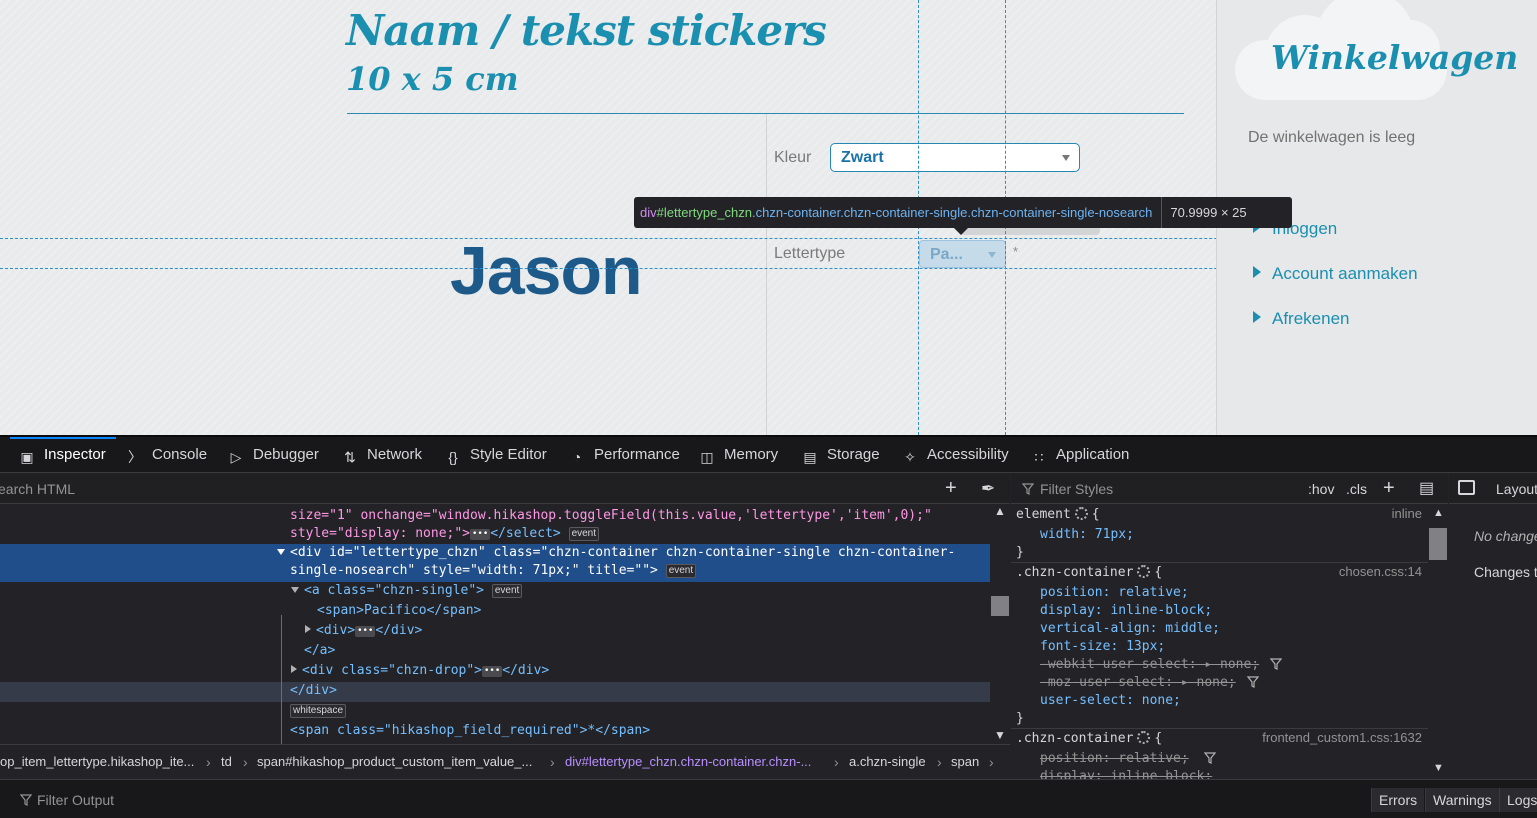 This screenshot has height=818, width=1537. What do you see at coordinates (1426, 489) in the screenshot?
I see `print-media-icon: ▤` at bounding box center [1426, 489].